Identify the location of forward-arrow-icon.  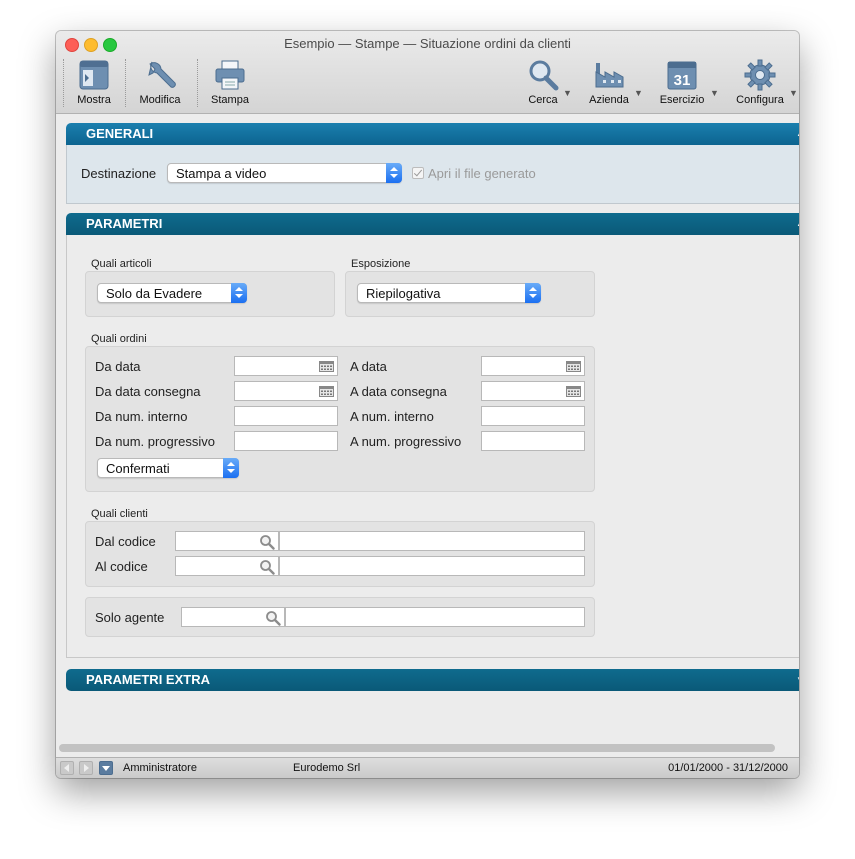
(86, 768).